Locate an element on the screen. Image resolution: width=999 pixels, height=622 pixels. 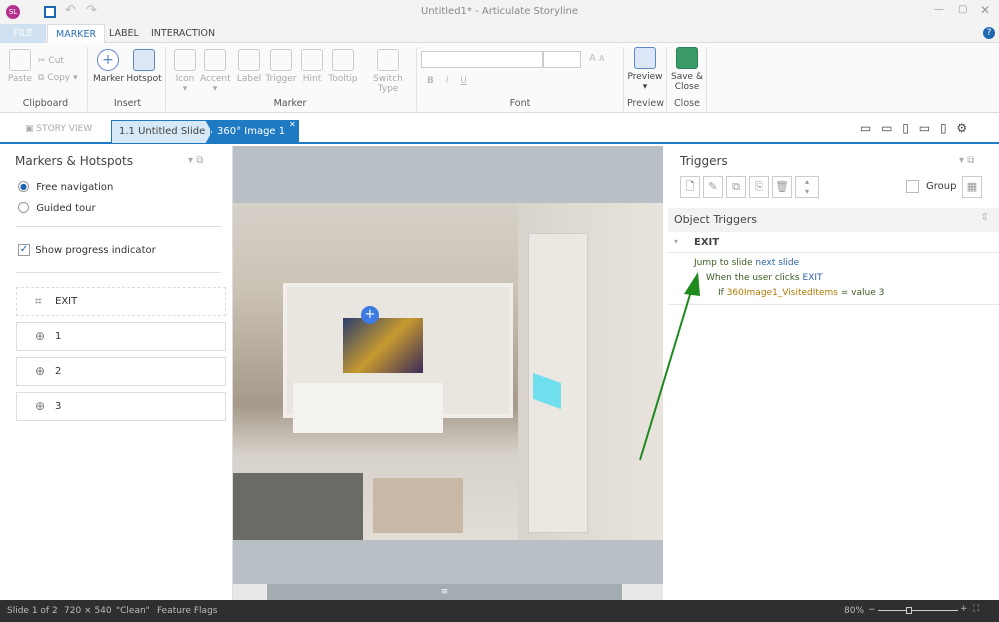
save-close-button: Save & Close is located at coordinates (687, 69).